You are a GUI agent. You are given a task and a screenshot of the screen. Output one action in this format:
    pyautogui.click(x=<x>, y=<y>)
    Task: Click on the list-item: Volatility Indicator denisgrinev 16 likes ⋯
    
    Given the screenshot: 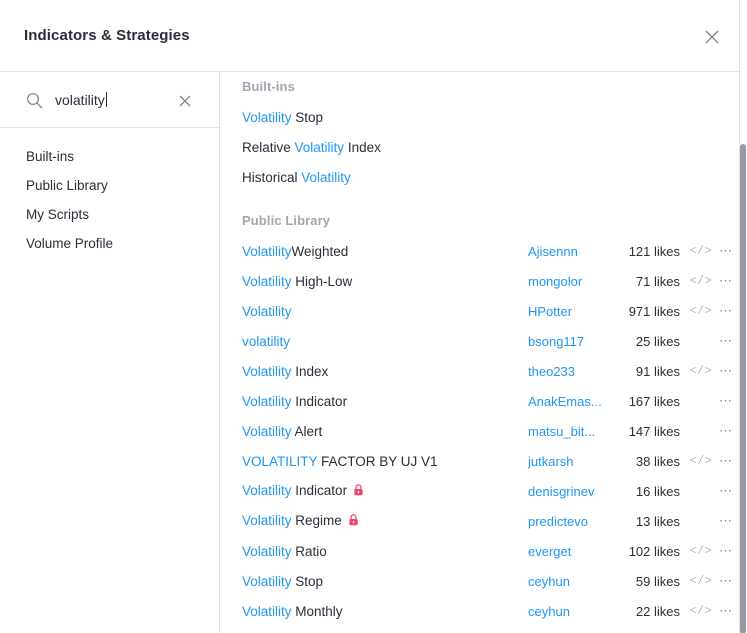 What is the action you would take?
    pyautogui.click(x=480, y=491)
    